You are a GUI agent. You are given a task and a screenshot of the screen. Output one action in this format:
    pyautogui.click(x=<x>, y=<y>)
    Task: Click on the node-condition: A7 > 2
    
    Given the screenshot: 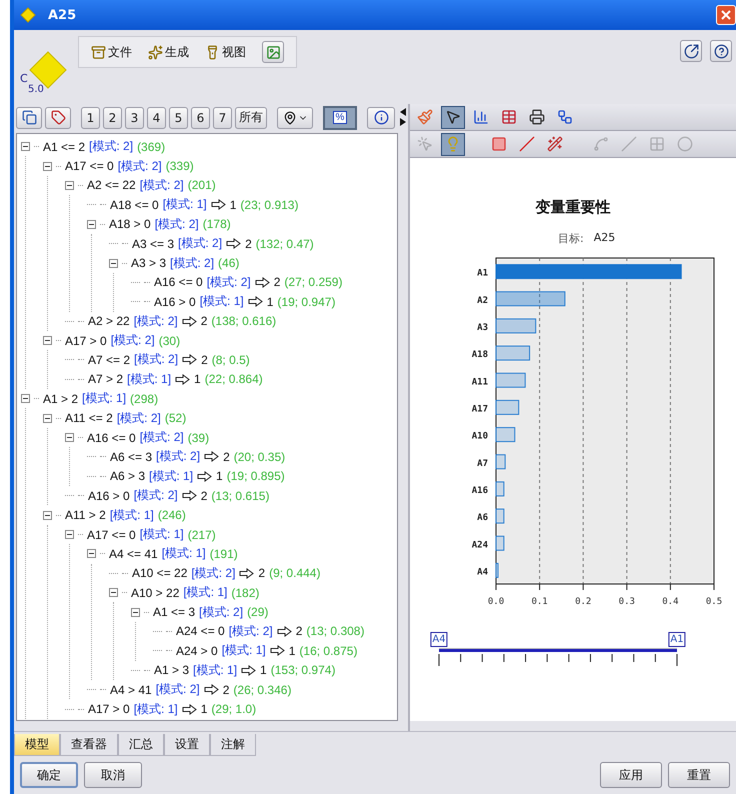 What is the action you would take?
    pyautogui.click(x=106, y=379)
    